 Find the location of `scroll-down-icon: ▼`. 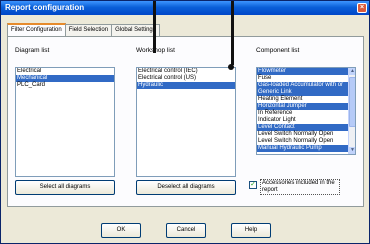

scroll-down-icon: ▼ is located at coordinates (352, 150).